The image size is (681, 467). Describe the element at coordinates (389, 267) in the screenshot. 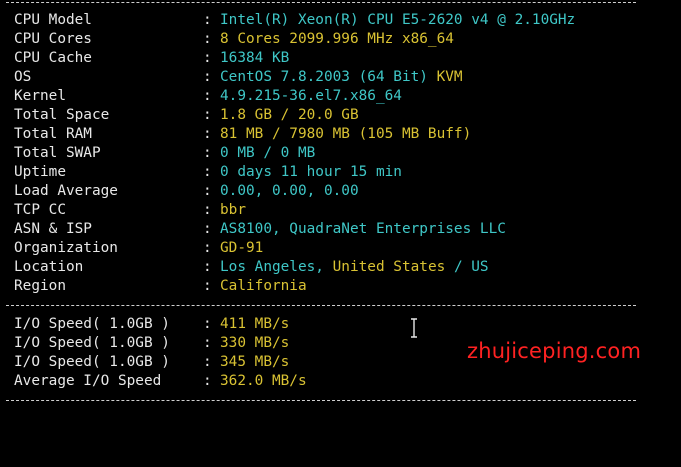

I see `value-part: United States` at that location.